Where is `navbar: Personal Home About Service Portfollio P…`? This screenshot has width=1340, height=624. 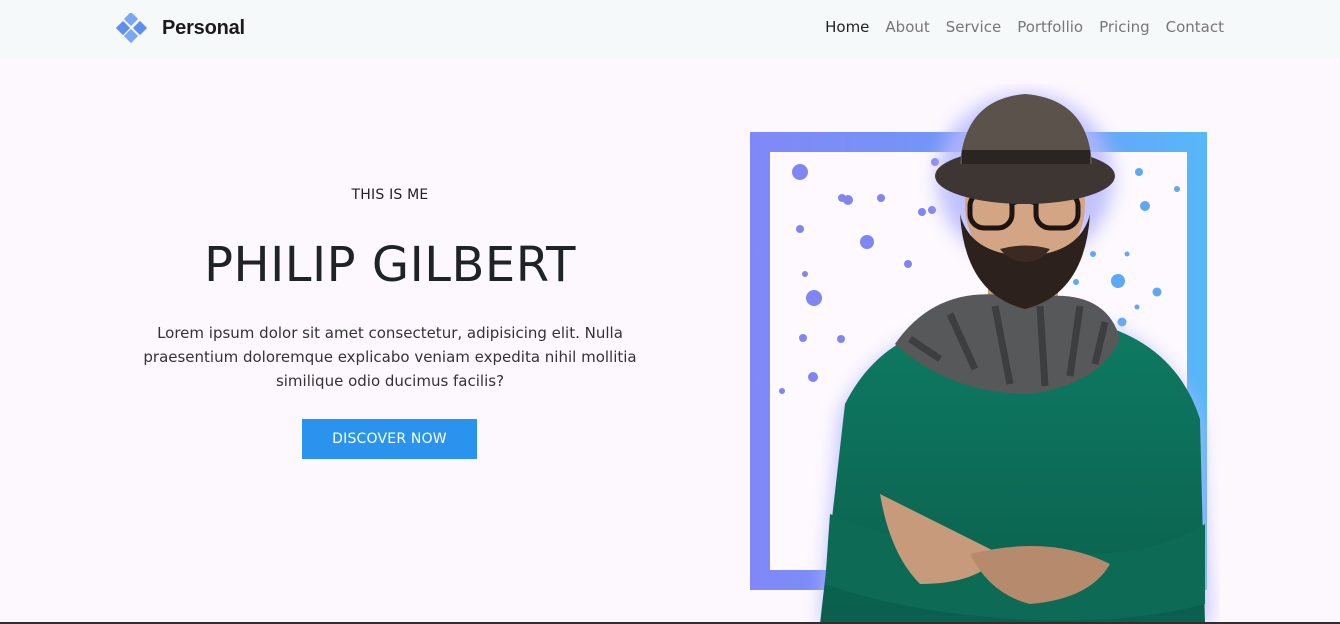
navbar: Personal Home About Service Portfollio P… is located at coordinates (670, 28).